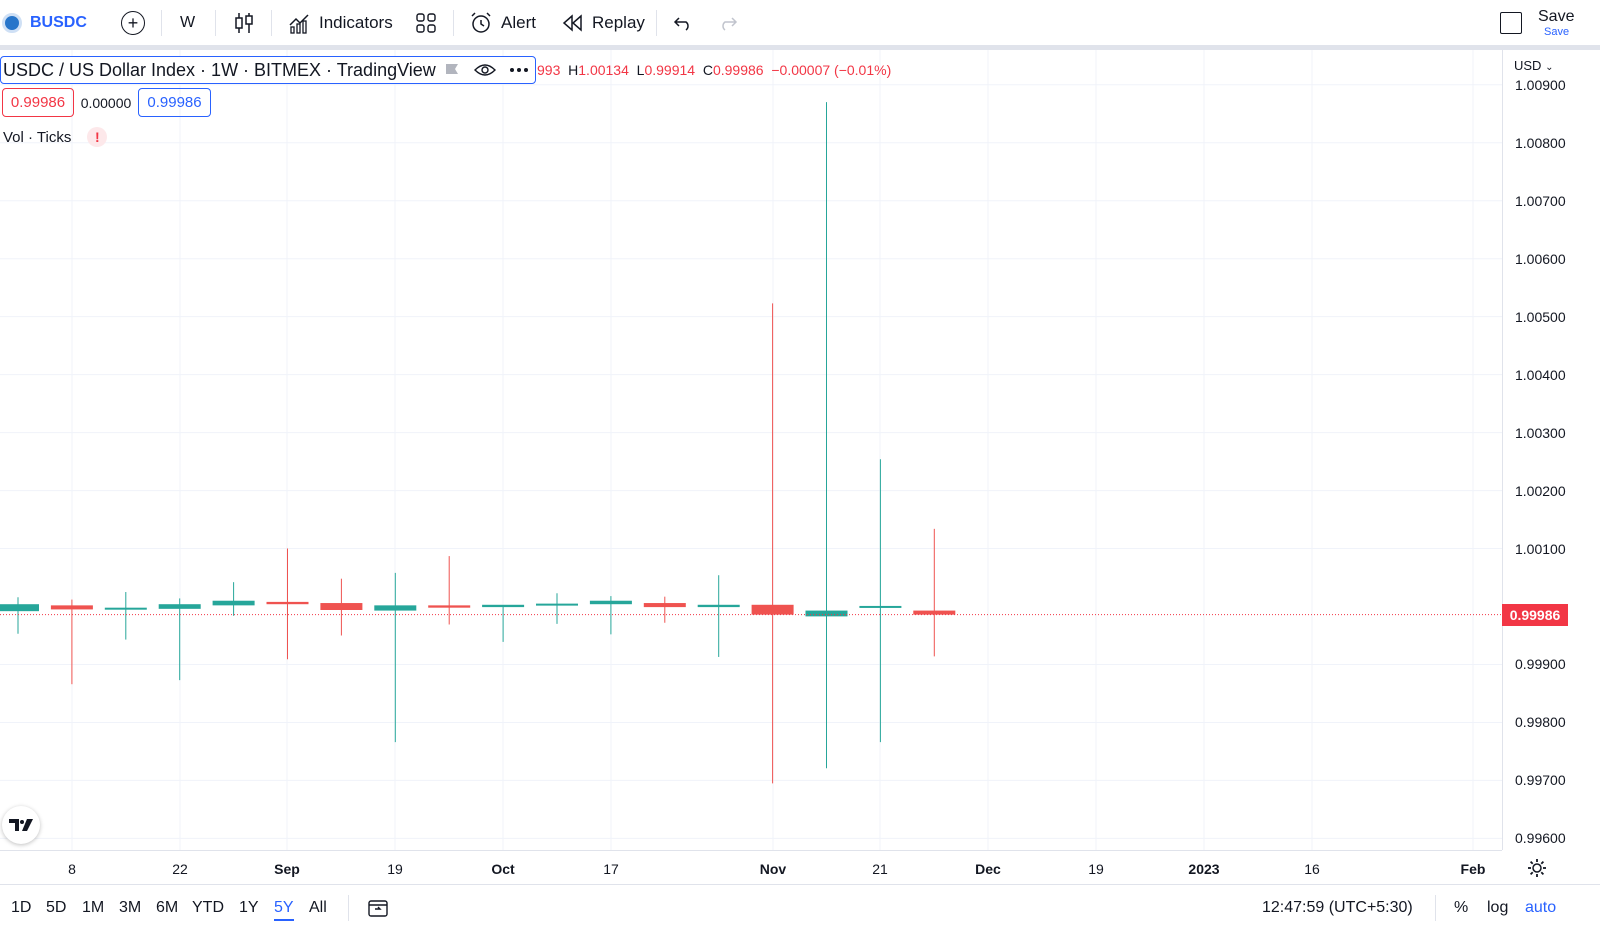  What do you see at coordinates (1540, 432) in the screenshot?
I see `price-tick-label: 1.00300` at bounding box center [1540, 432].